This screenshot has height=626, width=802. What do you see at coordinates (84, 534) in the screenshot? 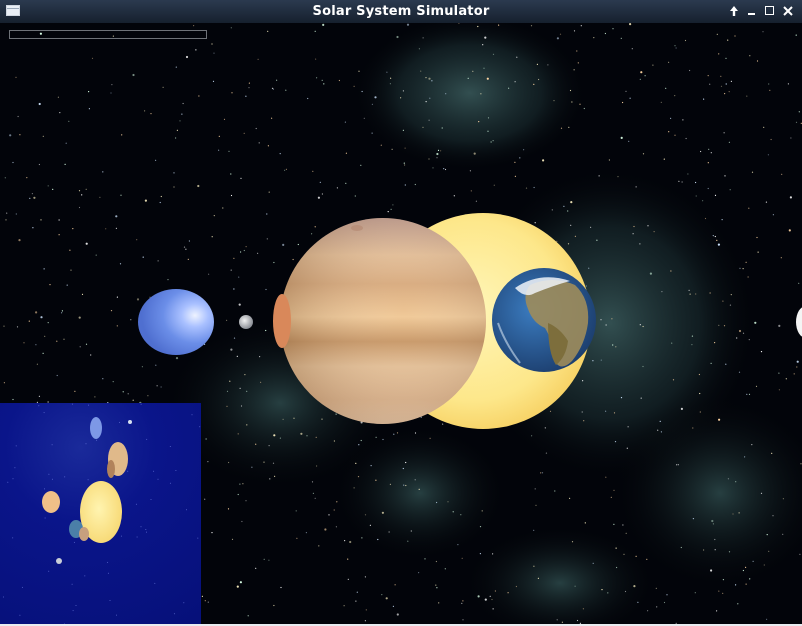
I see `minimap-venus` at bounding box center [84, 534].